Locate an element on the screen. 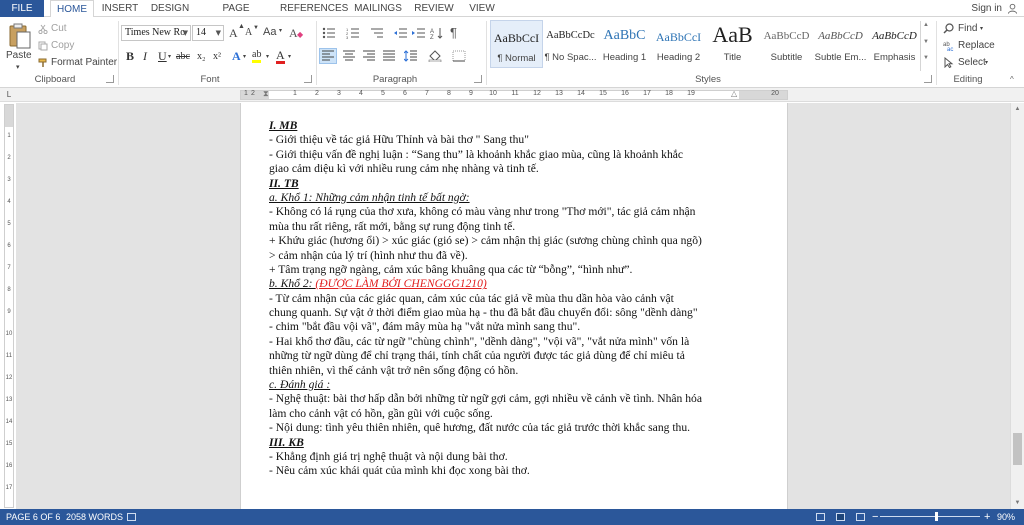 This screenshot has height=525, width=1024. grow-font-button: A is located at coordinates (233, 33).